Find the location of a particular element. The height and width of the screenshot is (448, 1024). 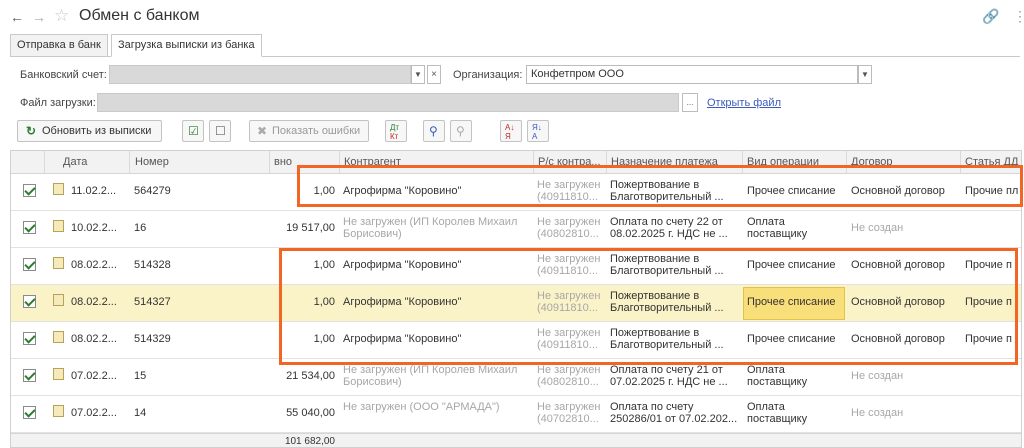

debit-credit-icon: Дт Кт is located at coordinates (395, 132).